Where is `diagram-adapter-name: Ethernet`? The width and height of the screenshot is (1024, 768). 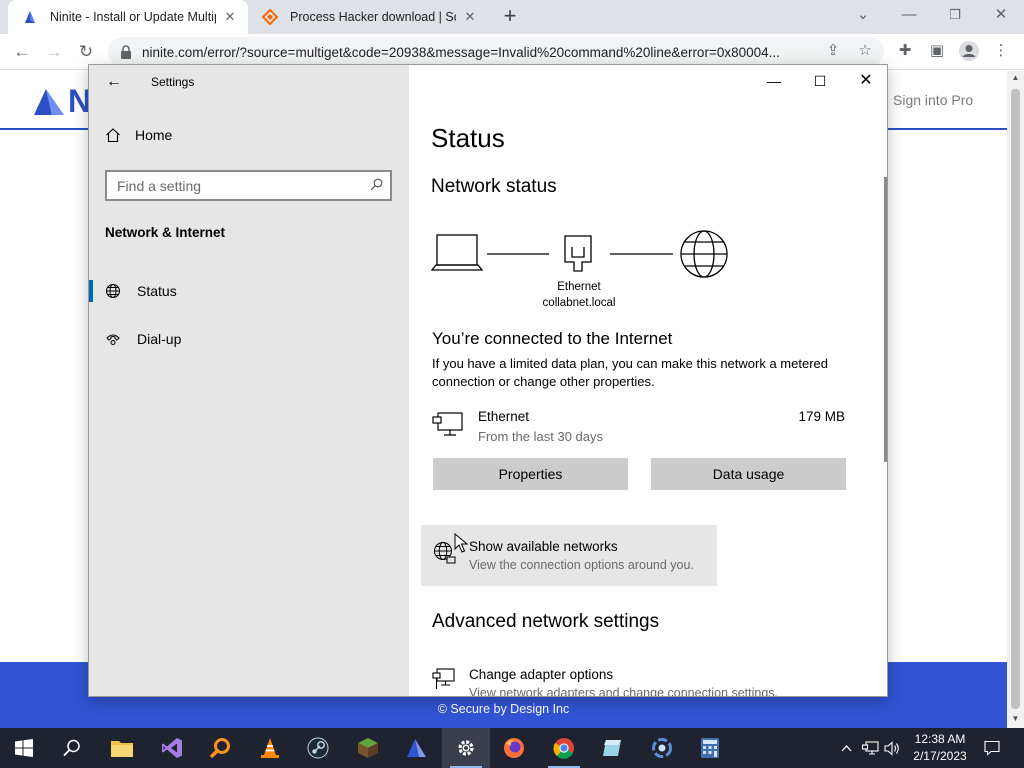 diagram-adapter-name: Ethernet is located at coordinates (579, 287).